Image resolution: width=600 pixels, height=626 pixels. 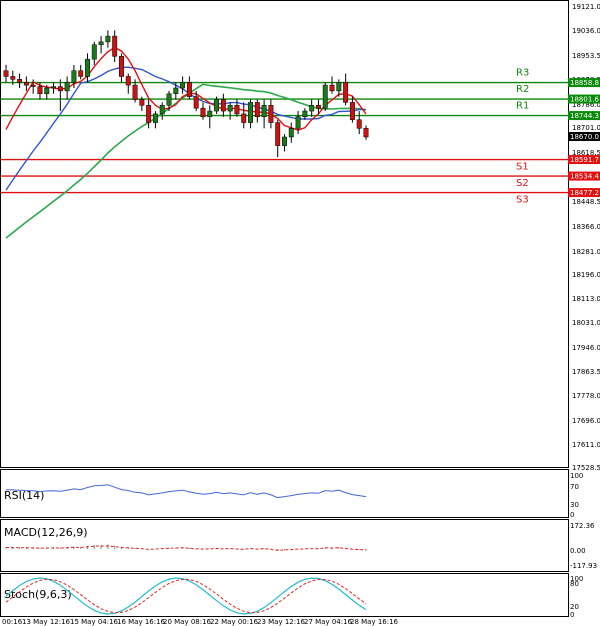 I want to click on stoch-label: 80, so click(x=574, y=584).